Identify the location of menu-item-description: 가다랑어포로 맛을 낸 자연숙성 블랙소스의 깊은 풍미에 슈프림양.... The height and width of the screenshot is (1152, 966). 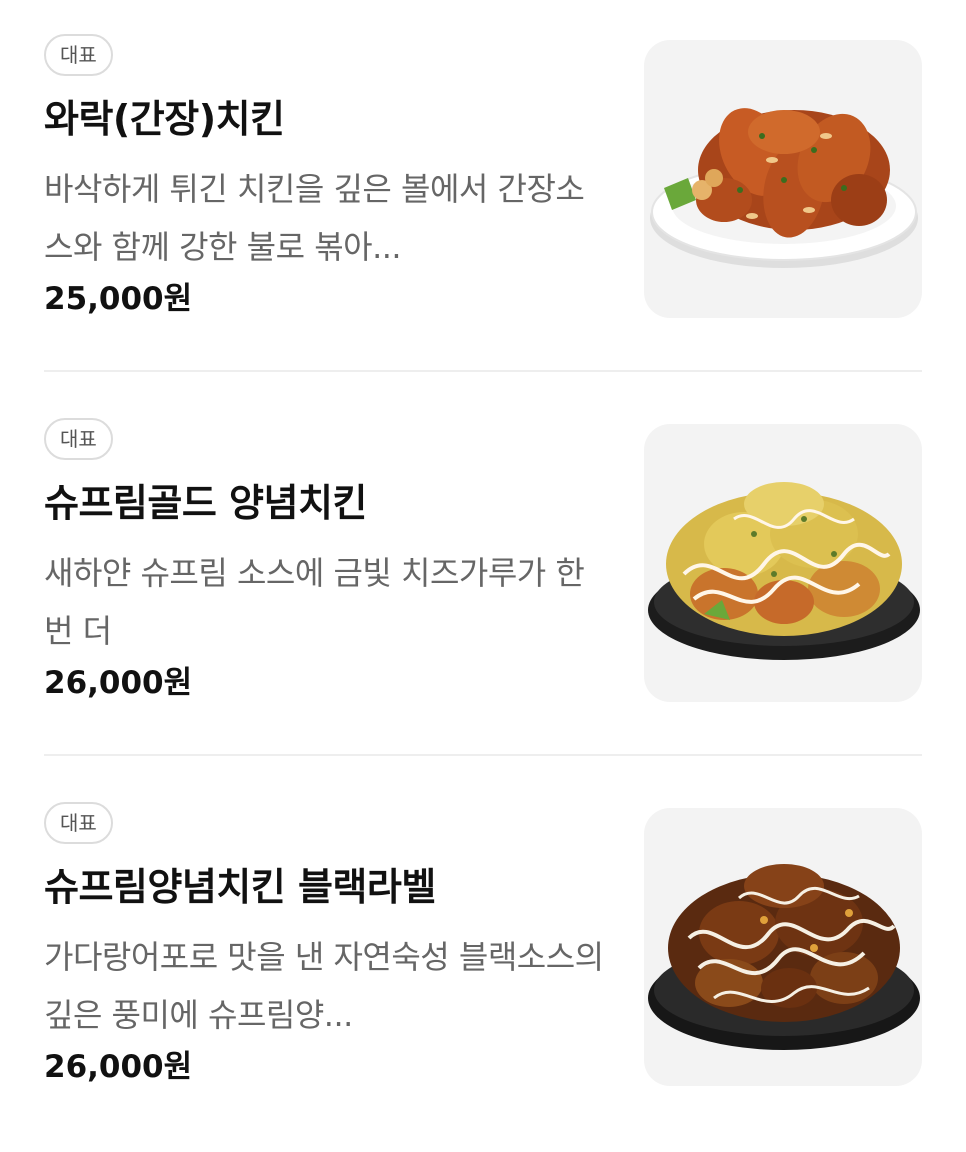
(324, 986).